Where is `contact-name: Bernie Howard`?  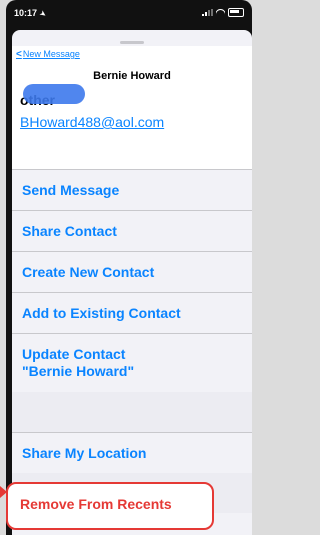
contact-name: Bernie Howard is located at coordinates (132, 76).